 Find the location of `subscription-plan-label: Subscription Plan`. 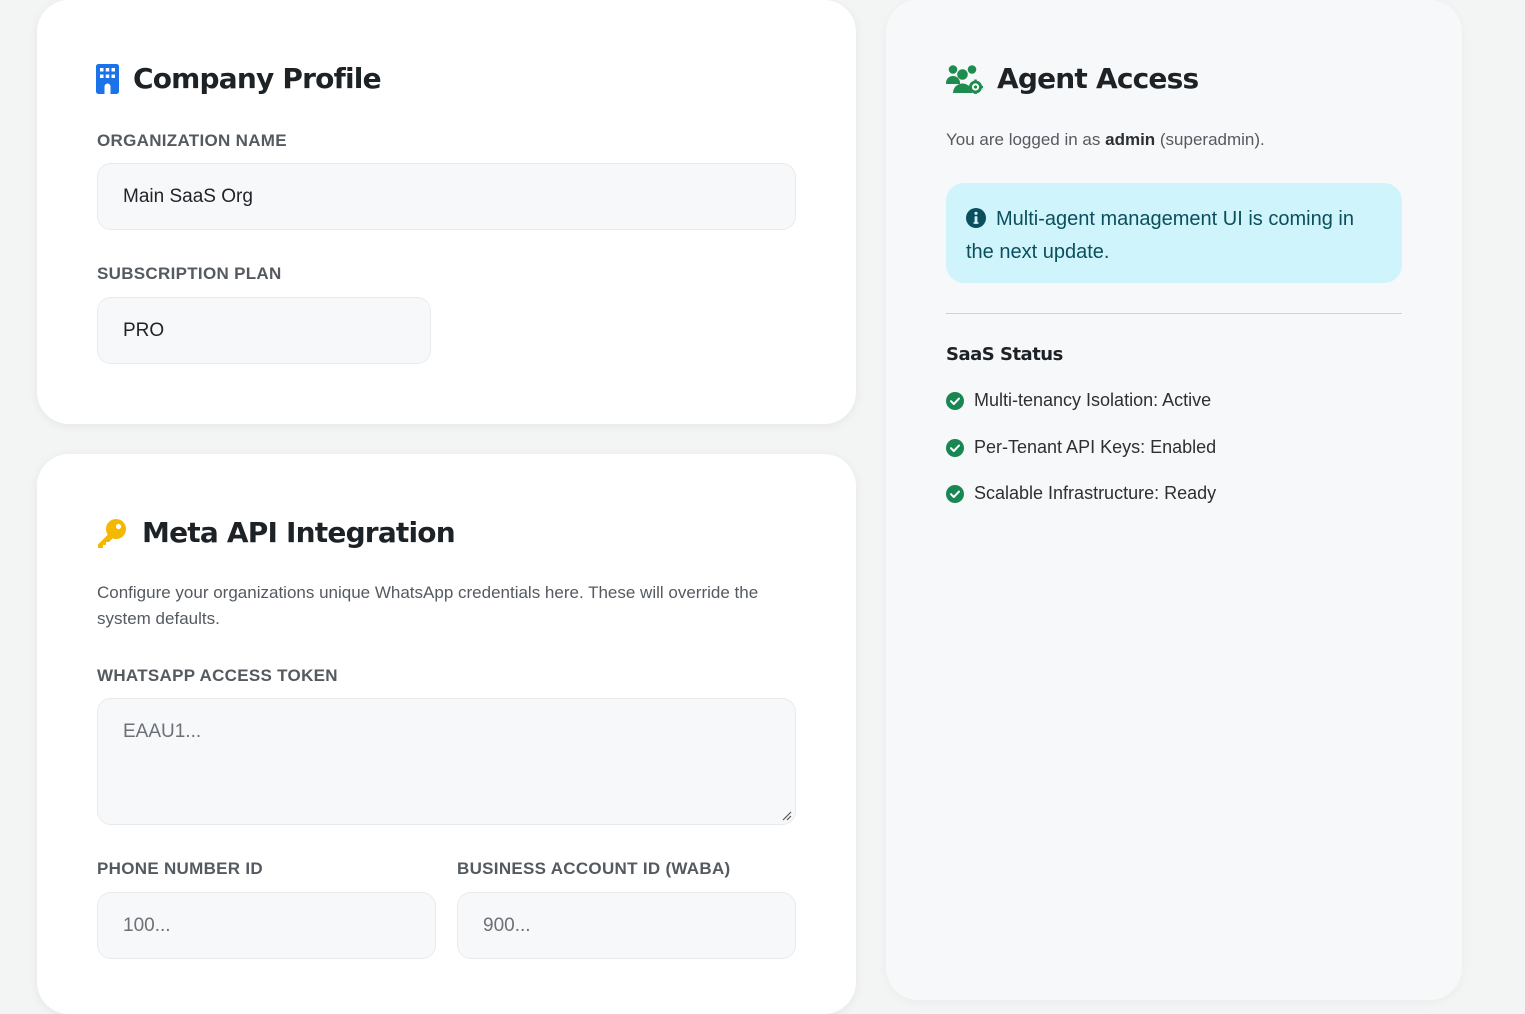

subscription-plan-label: Subscription Plan is located at coordinates (189, 273).